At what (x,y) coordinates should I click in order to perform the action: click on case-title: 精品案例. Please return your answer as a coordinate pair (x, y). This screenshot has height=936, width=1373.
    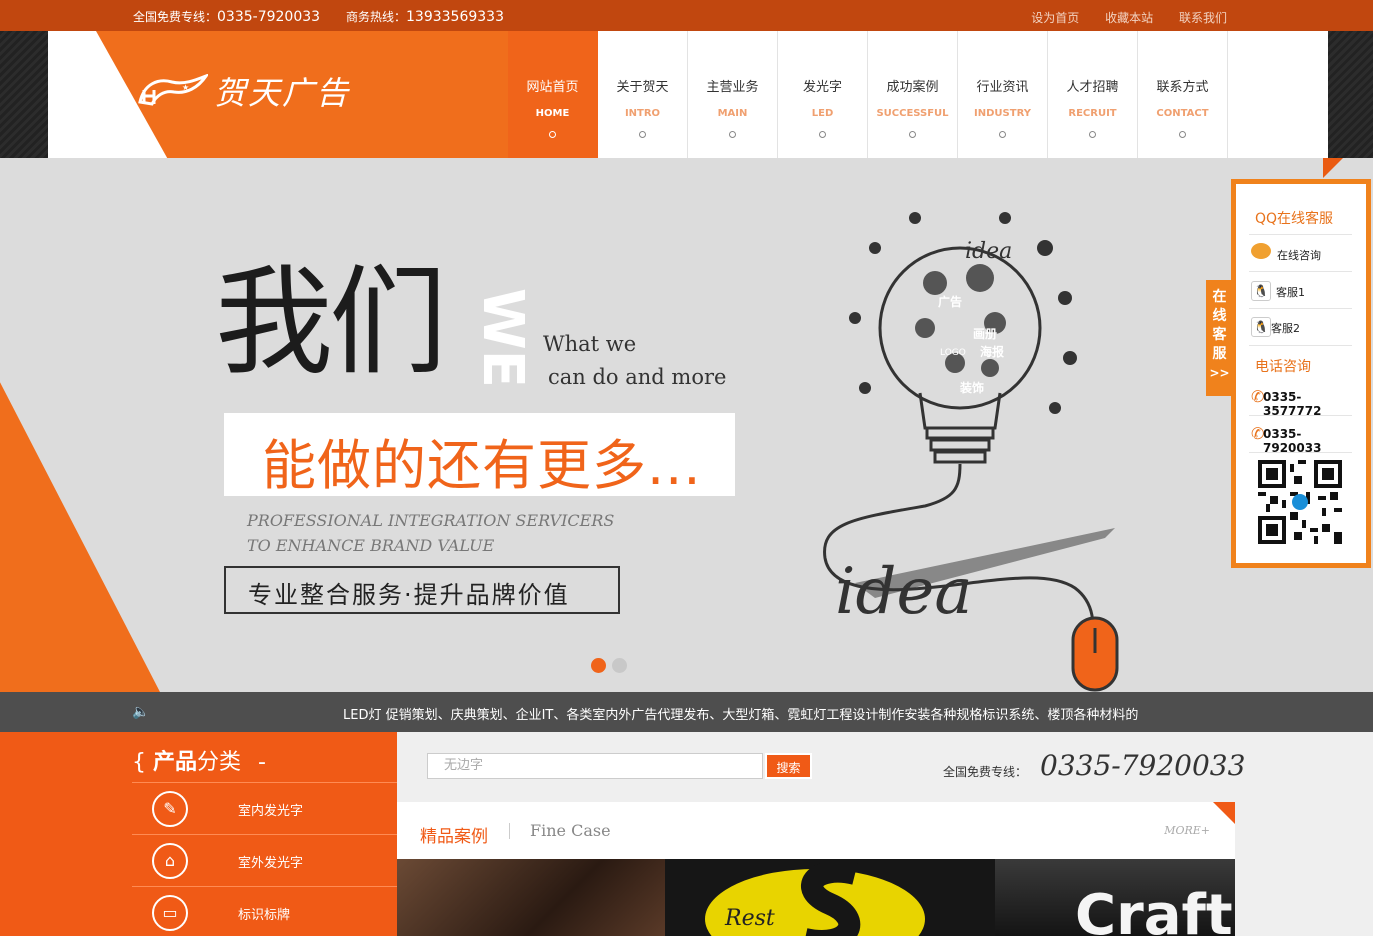
    Looking at the image, I should click on (454, 837).